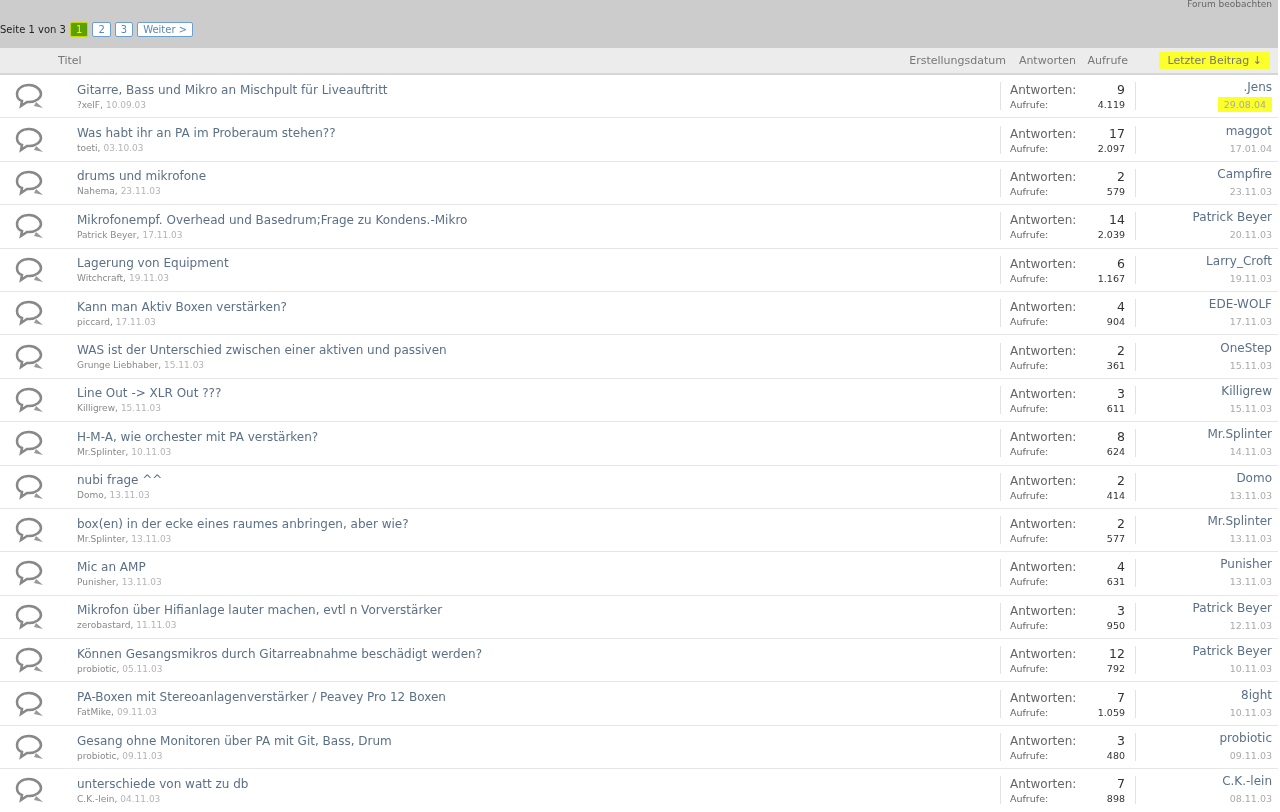  What do you see at coordinates (1115, 365) in the screenshot?
I see `views-count: 361` at bounding box center [1115, 365].